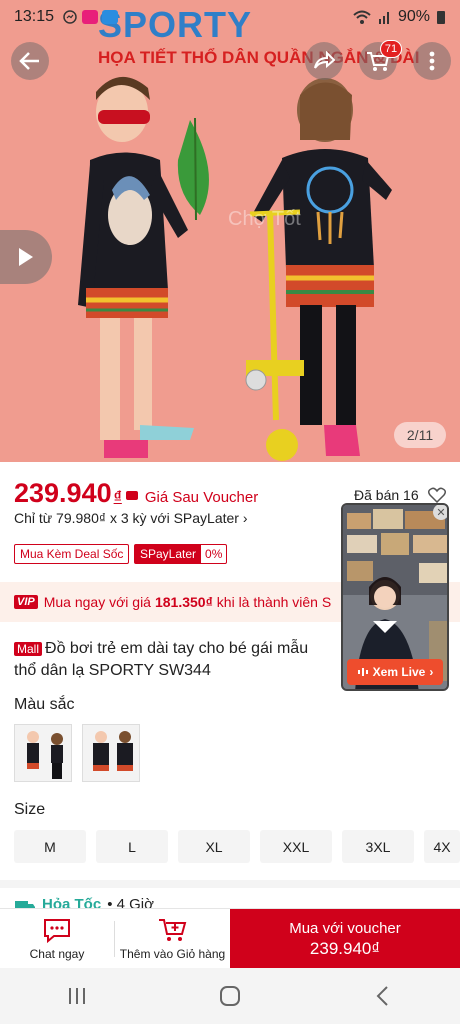 The height and width of the screenshot is (1024, 460). I want to click on watch-live-label: Xem Live, so click(399, 672).